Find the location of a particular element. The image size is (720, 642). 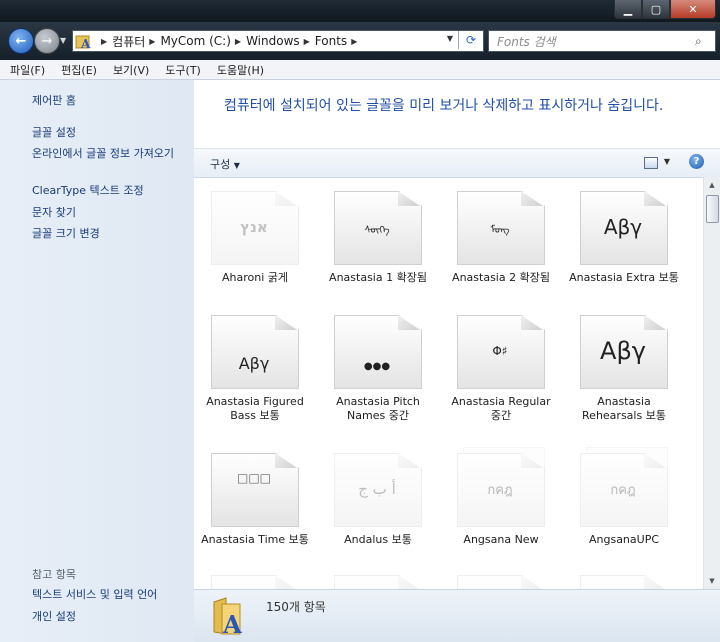

change-font-size-link: 글꼴 크기 변경 is located at coordinates (66, 233).